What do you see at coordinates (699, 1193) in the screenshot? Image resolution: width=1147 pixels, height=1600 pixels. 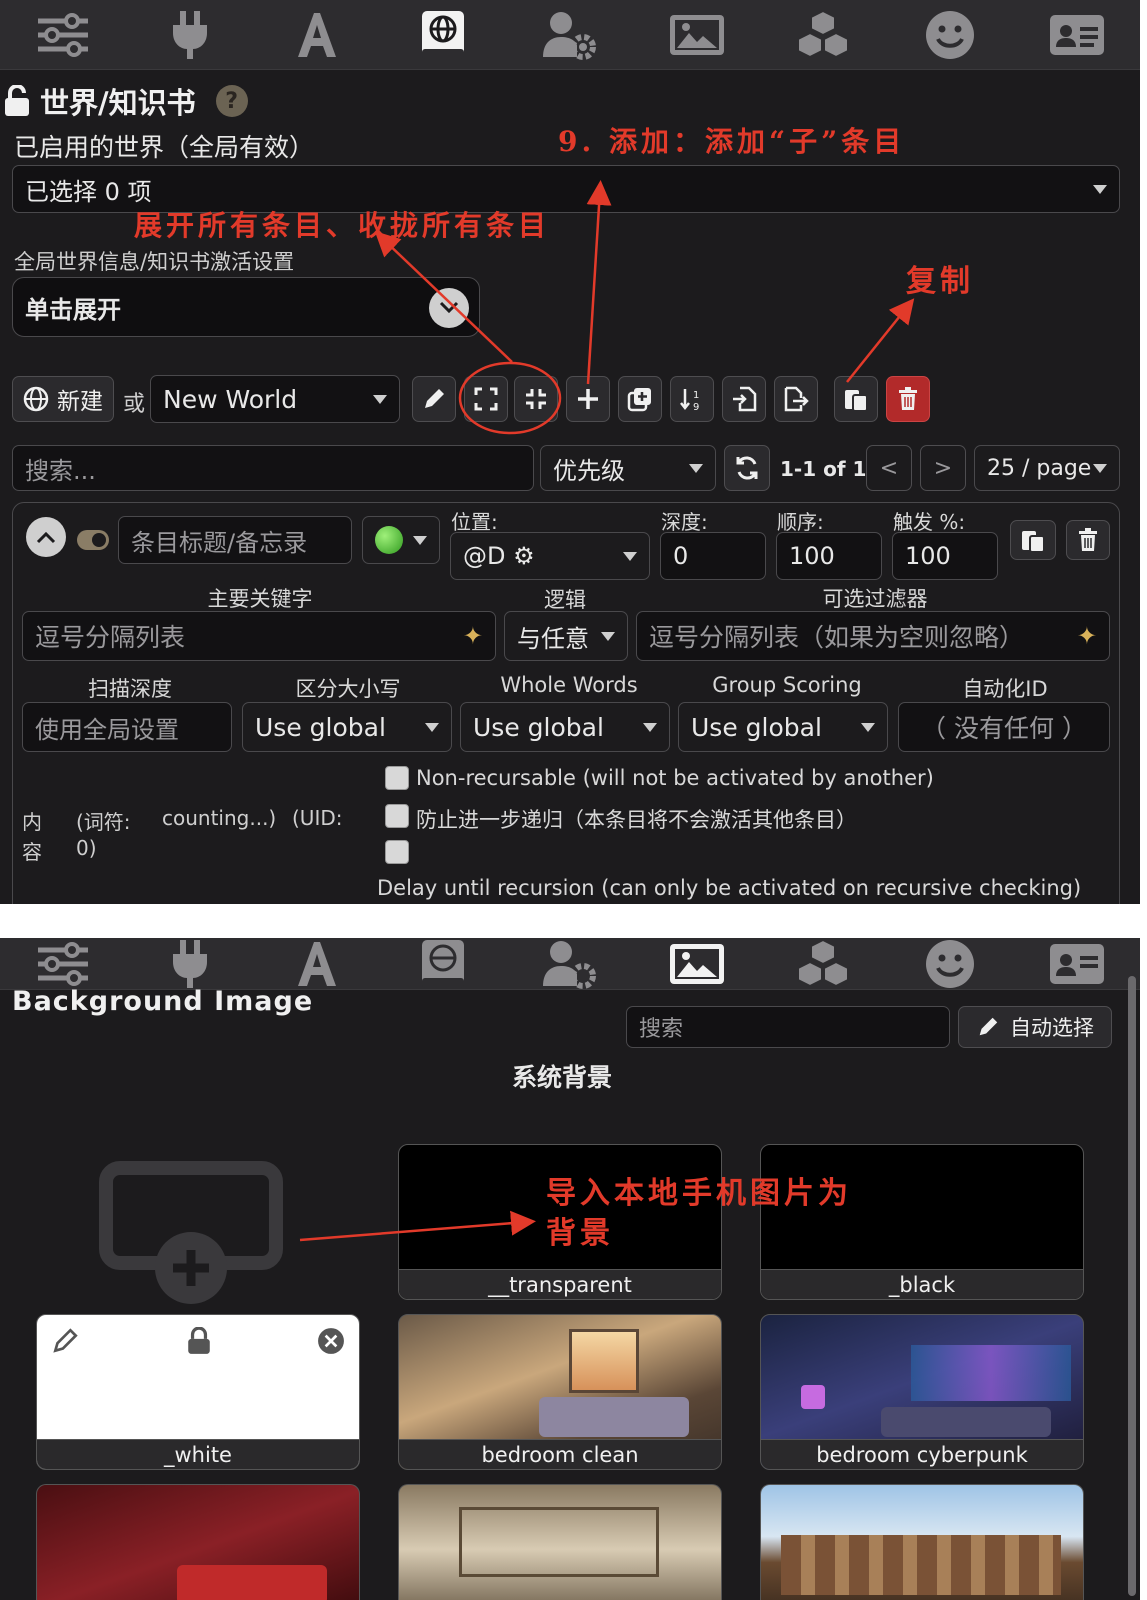 I see `annotation-import-1: 导入本地手机图片为` at bounding box center [699, 1193].